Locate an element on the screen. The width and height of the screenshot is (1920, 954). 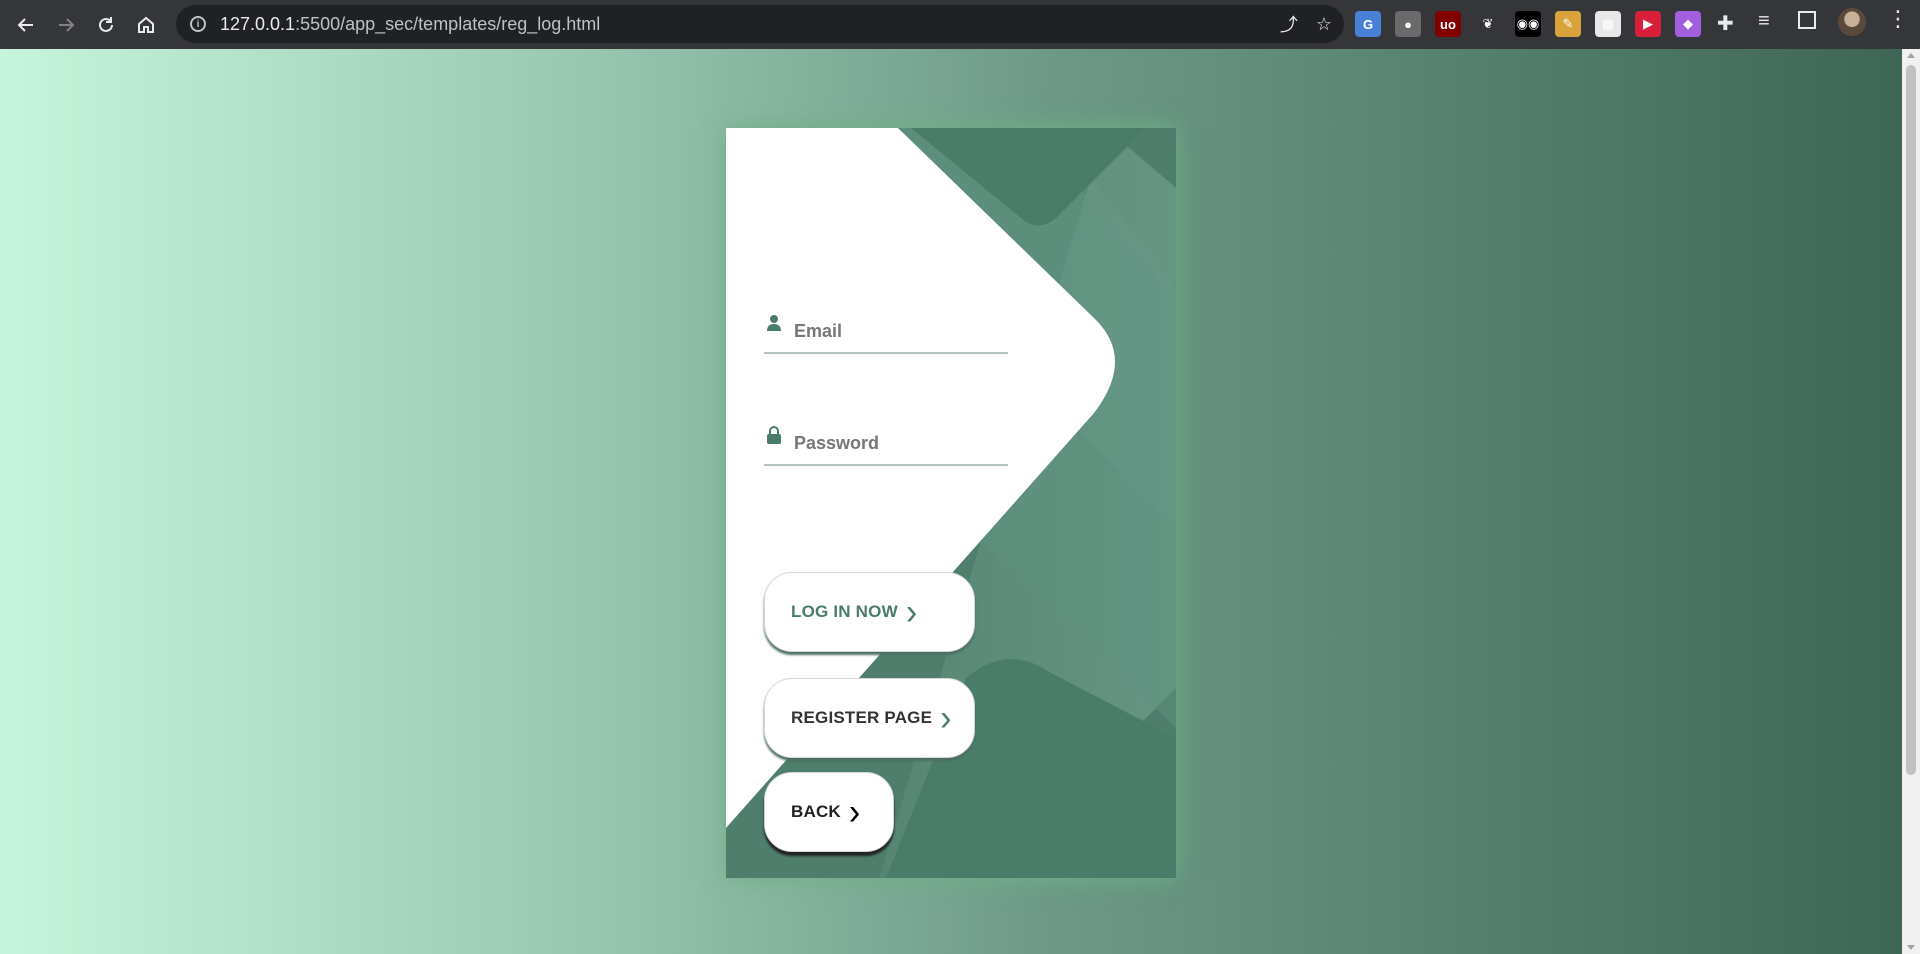
extensions-bar: G ● uo ❦ ◉◉ ✎ ▦ ▶ ◆ is located at coordinates (1528, 24).